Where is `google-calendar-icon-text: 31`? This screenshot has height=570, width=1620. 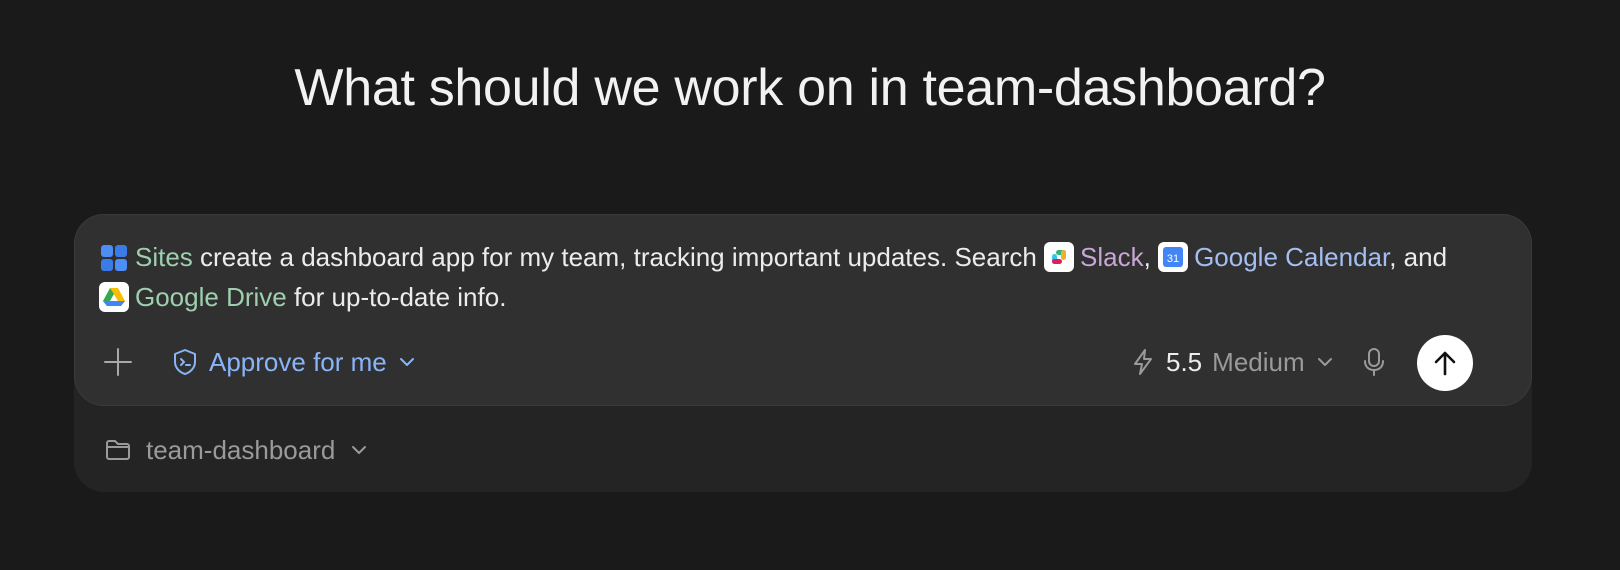
google-calendar-icon-text: 31 is located at coordinates (1173, 259).